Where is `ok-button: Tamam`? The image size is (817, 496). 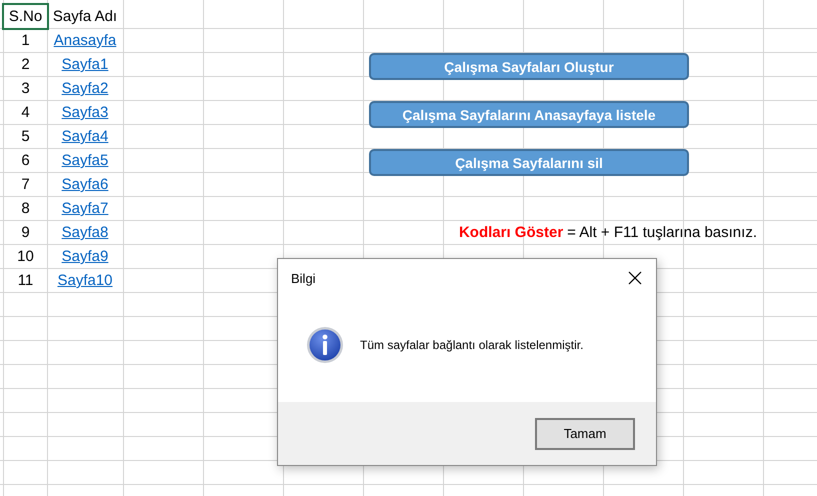 ok-button: Tamam is located at coordinates (585, 434).